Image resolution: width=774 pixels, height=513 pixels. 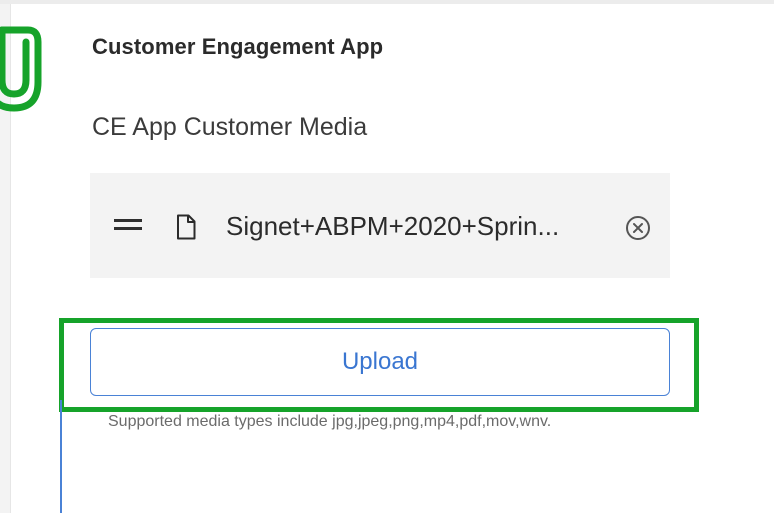 I want to click on paperclip-icon, so click(x=21, y=69).